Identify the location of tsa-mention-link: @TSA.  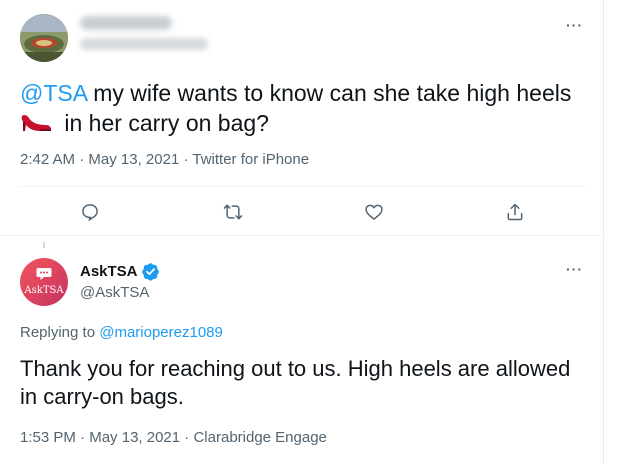
(53, 93).